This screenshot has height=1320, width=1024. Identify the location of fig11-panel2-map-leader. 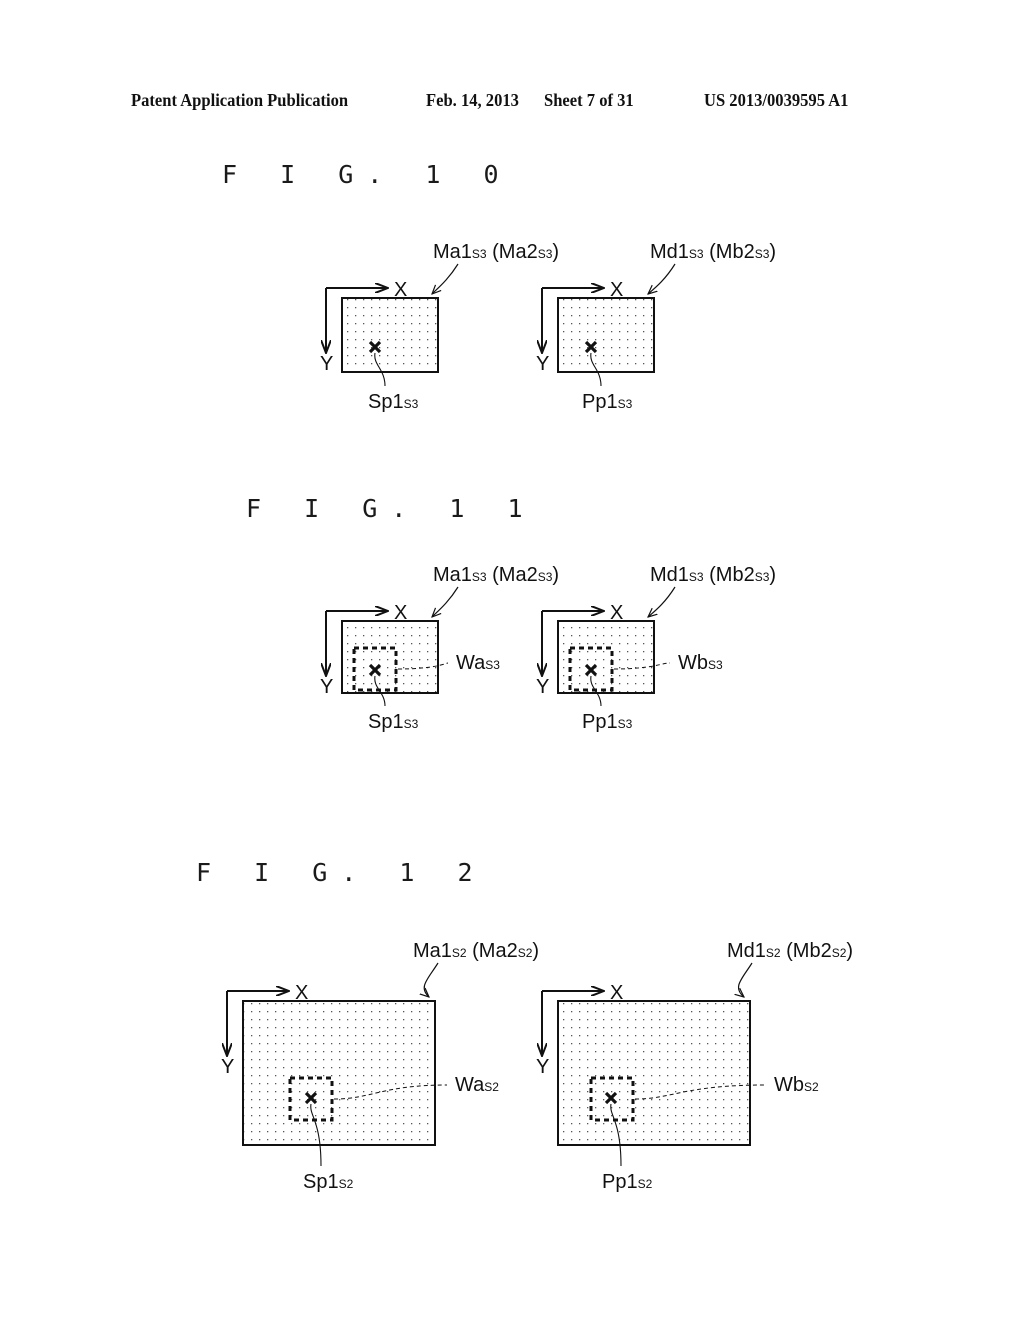
(662, 601).